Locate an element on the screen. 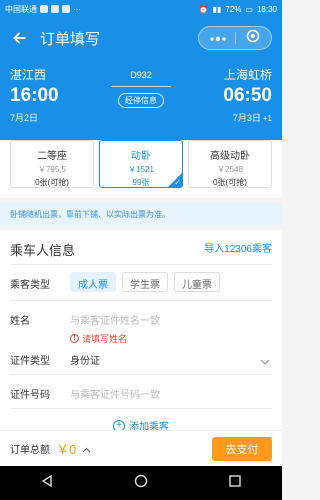  total-label: 订单总额 is located at coordinates (30, 450).